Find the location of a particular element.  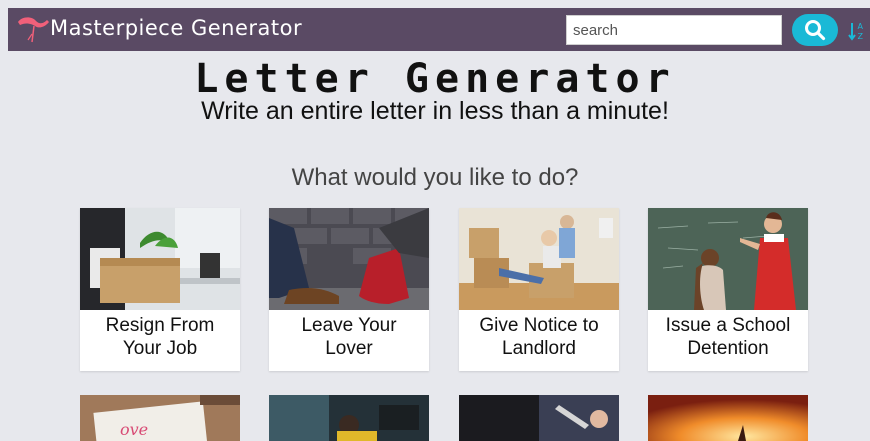

search-icon is located at coordinates (815, 30).